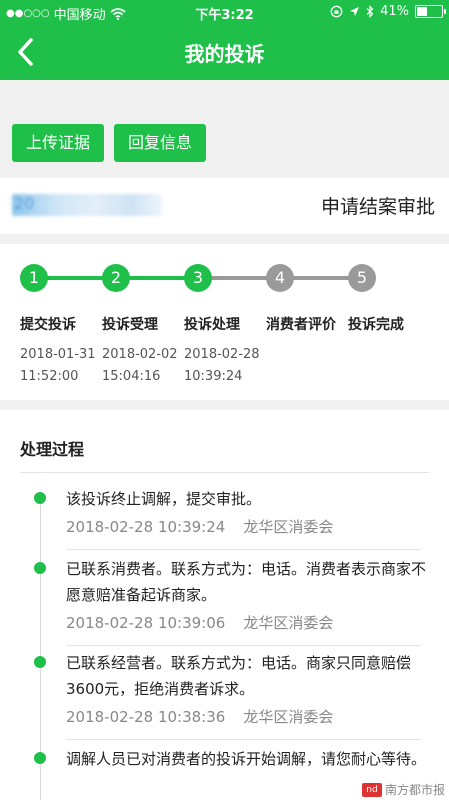  I want to click on process-entry: 该投诉终止调解，提交审批。 2018-02-28 10:39:24 龙华区消委会, so click(235, 518).